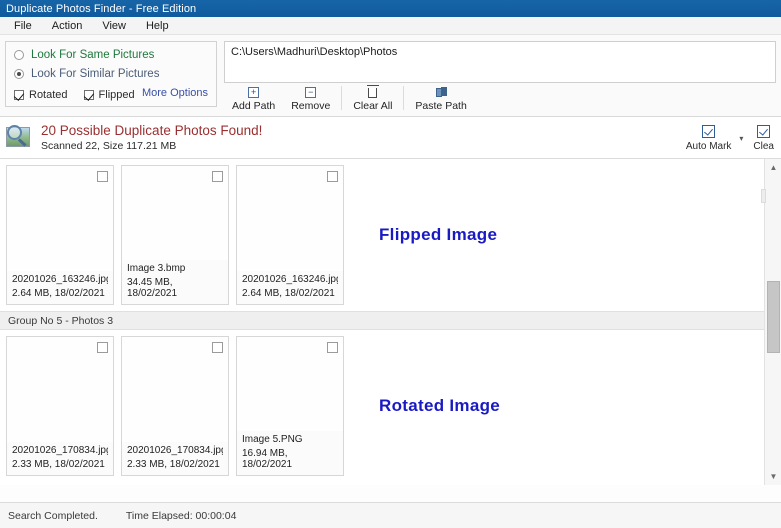 This screenshot has height=528, width=781. What do you see at coordinates (390, 8) in the screenshot?
I see `title-bar: Duplicate Photos Finder - Free Edition` at bounding box center [390, 8].